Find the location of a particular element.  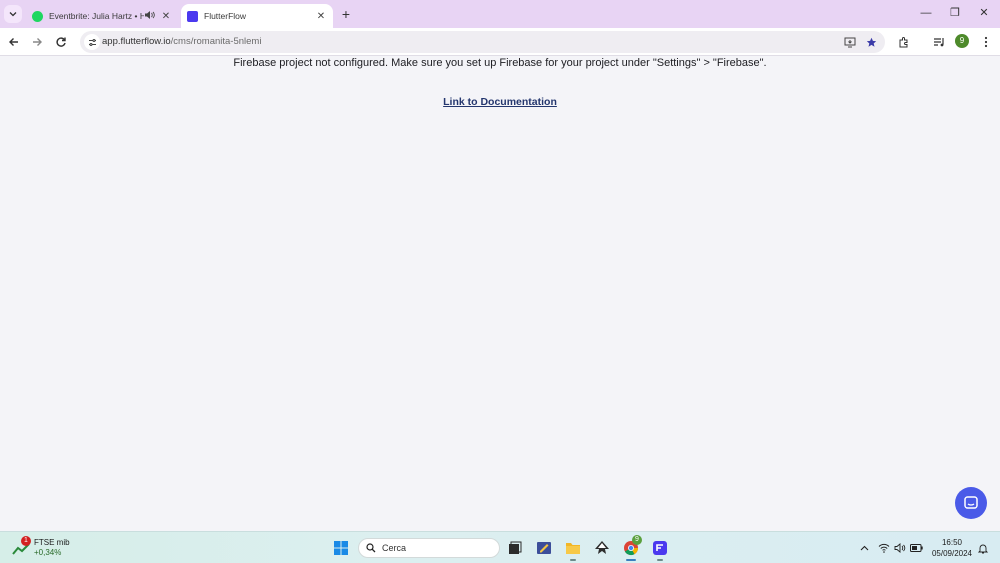

windows-icon is located at coordinates (341, 548).